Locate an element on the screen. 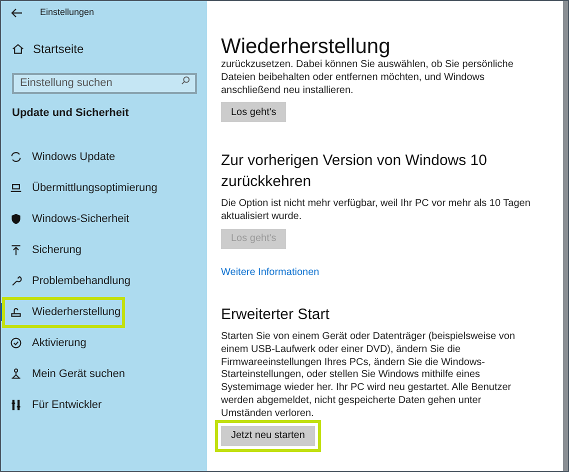 Image resolution: width=569 pixels, height=472 pixels. description-text: Die Option ist nicht mehr verfügbar, weil Ihr PC vor mehr als 10 Tagen aktualisiert wurde. is located at coordinates (376, 211).